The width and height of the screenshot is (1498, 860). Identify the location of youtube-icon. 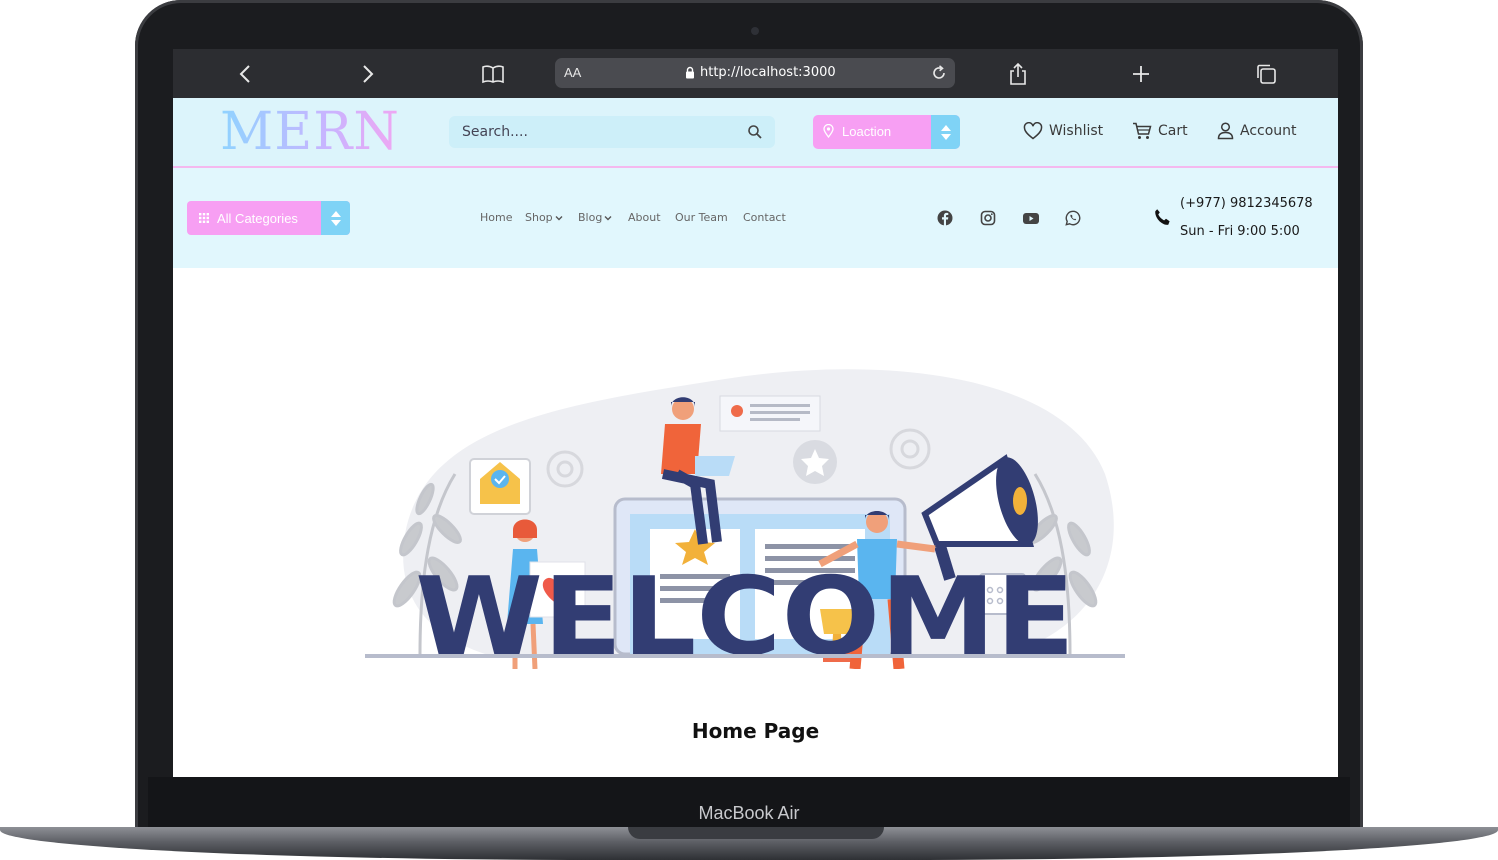
(1031, 218).